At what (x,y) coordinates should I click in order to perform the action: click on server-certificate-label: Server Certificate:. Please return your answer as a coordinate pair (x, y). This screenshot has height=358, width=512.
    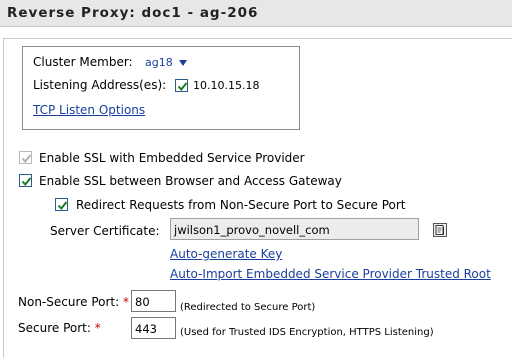
    Looking at the image, I should click on (105, 231).